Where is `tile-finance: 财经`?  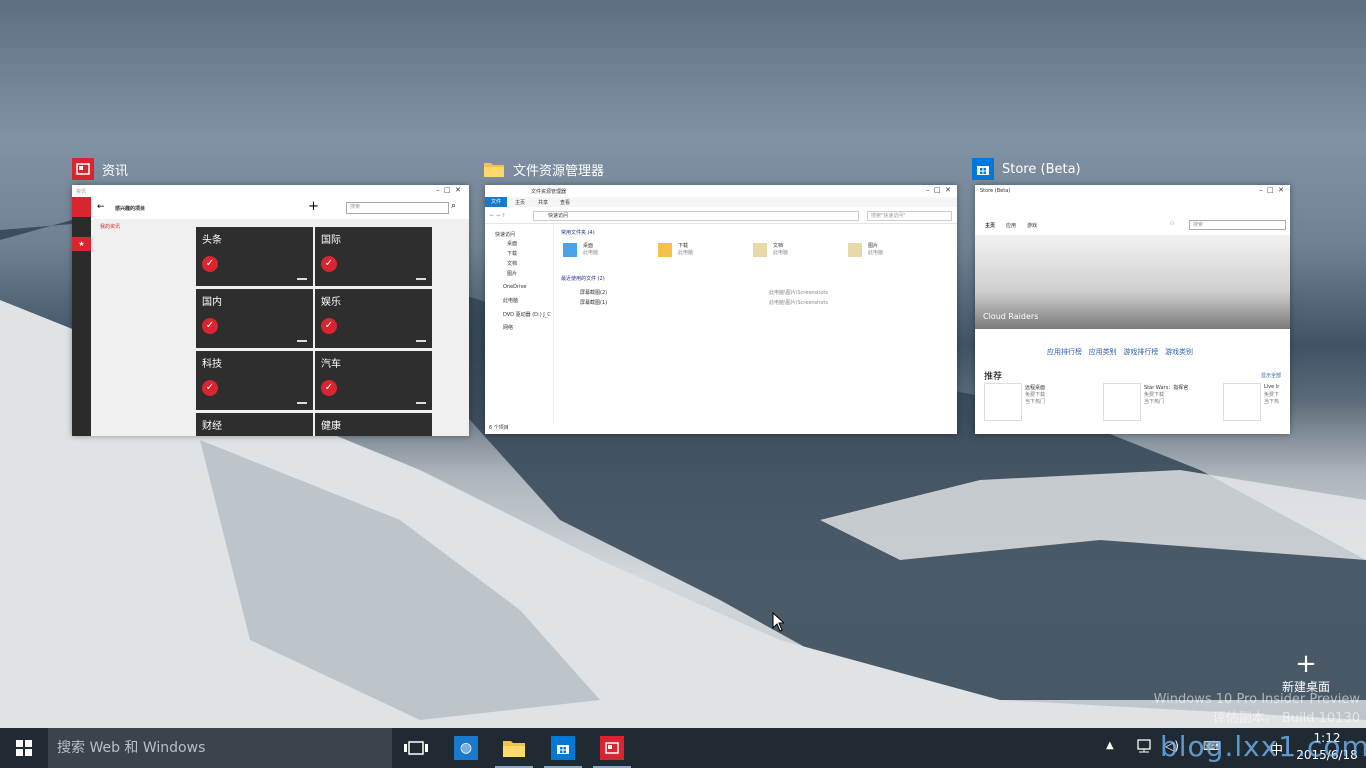 tile-finance: 财经 is located at coordinates (254, 424).